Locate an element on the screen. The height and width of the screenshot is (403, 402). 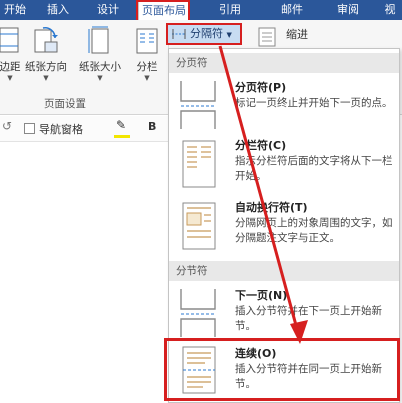
continuous-highlight-box is located at coordinates (282, 369).